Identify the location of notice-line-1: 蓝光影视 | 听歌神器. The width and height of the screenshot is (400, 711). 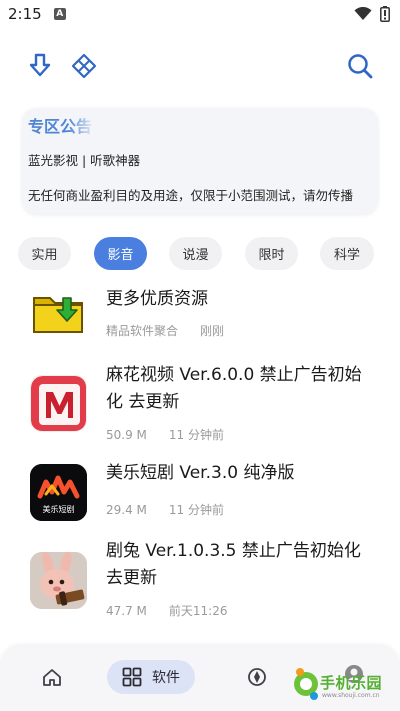
(84, 160).